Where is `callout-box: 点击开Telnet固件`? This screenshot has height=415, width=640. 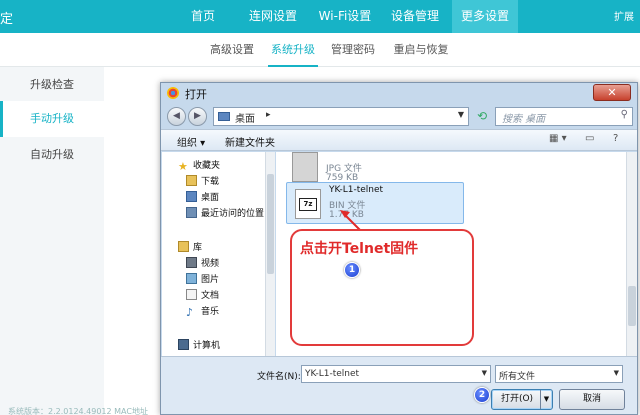
callout-box: 点击开Telnet固件 is located at coordinates (382, 287).